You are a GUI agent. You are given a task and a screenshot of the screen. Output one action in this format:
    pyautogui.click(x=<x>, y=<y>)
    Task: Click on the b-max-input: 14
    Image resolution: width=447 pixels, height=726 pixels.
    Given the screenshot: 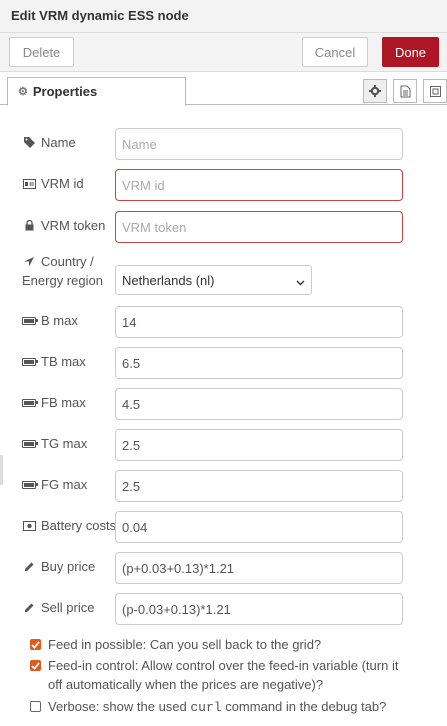 What is the action you would take?
    pyautogui.click(x=259, y=322)
    